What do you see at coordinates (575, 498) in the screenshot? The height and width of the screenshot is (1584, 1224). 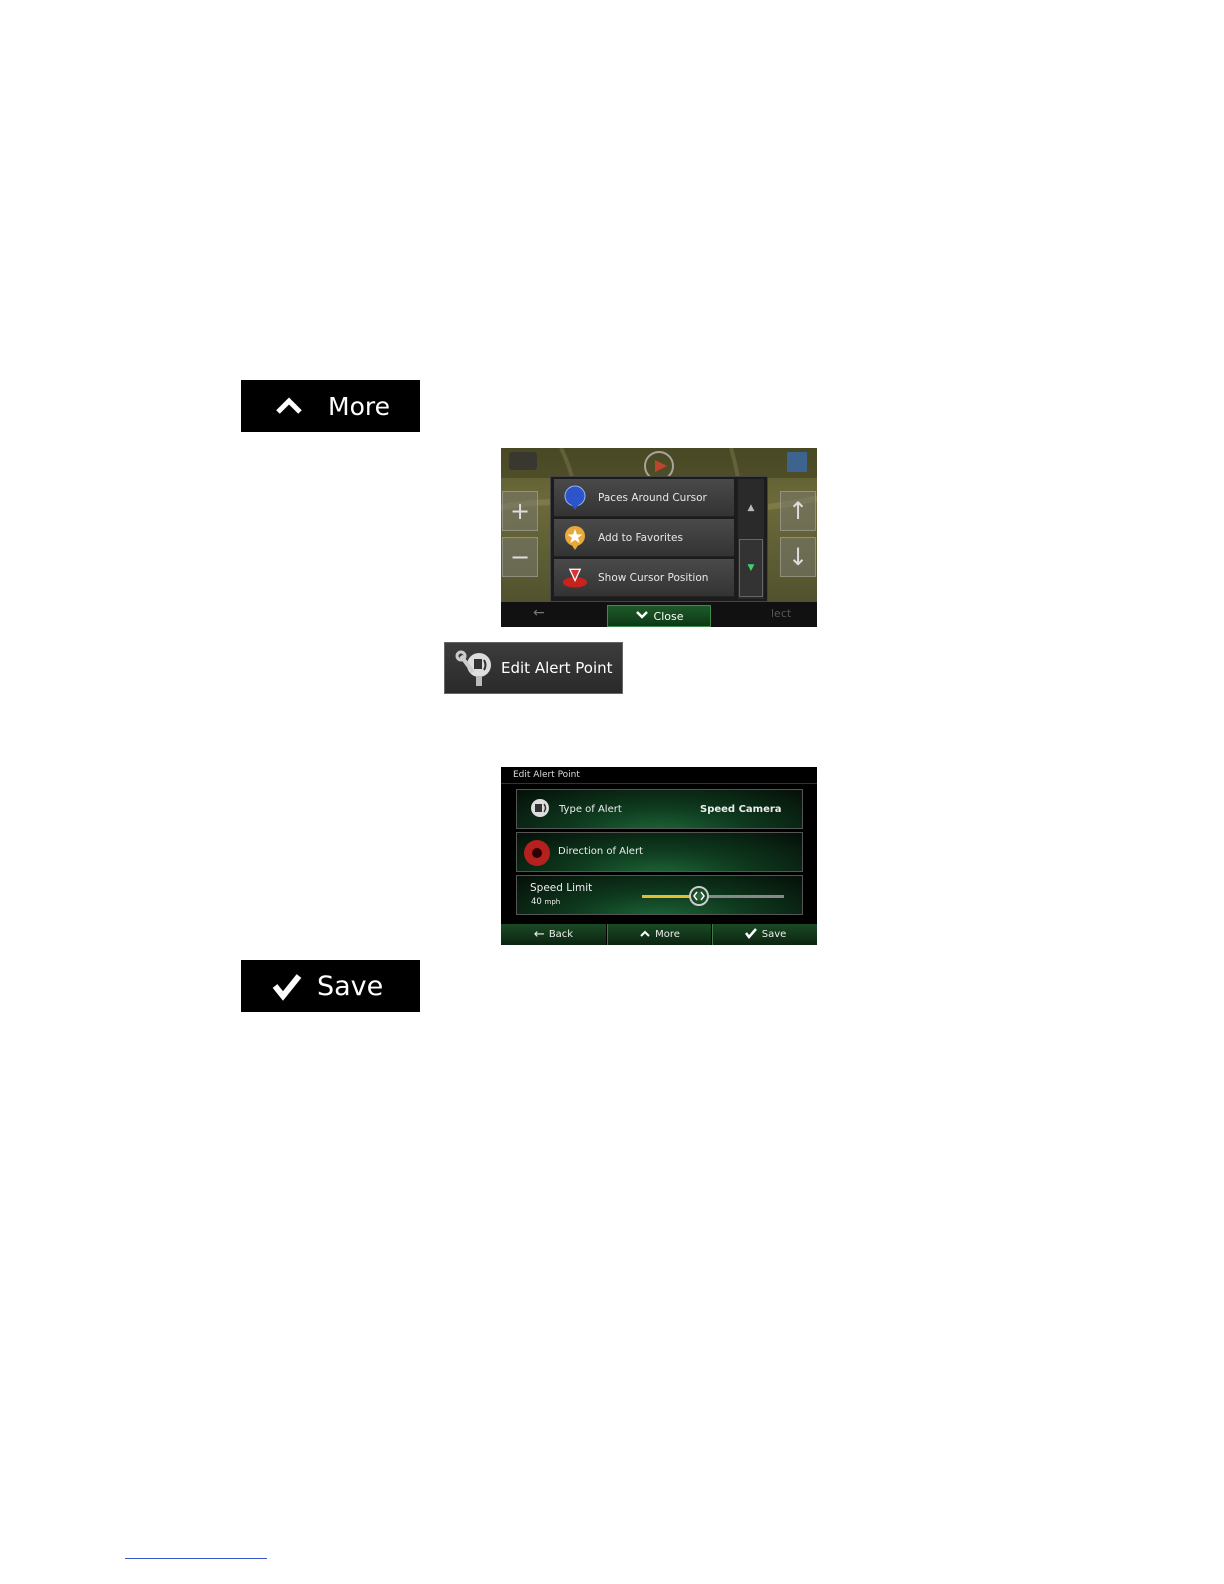 I see `blue-pin-icon` at bounding box center [575, 498].